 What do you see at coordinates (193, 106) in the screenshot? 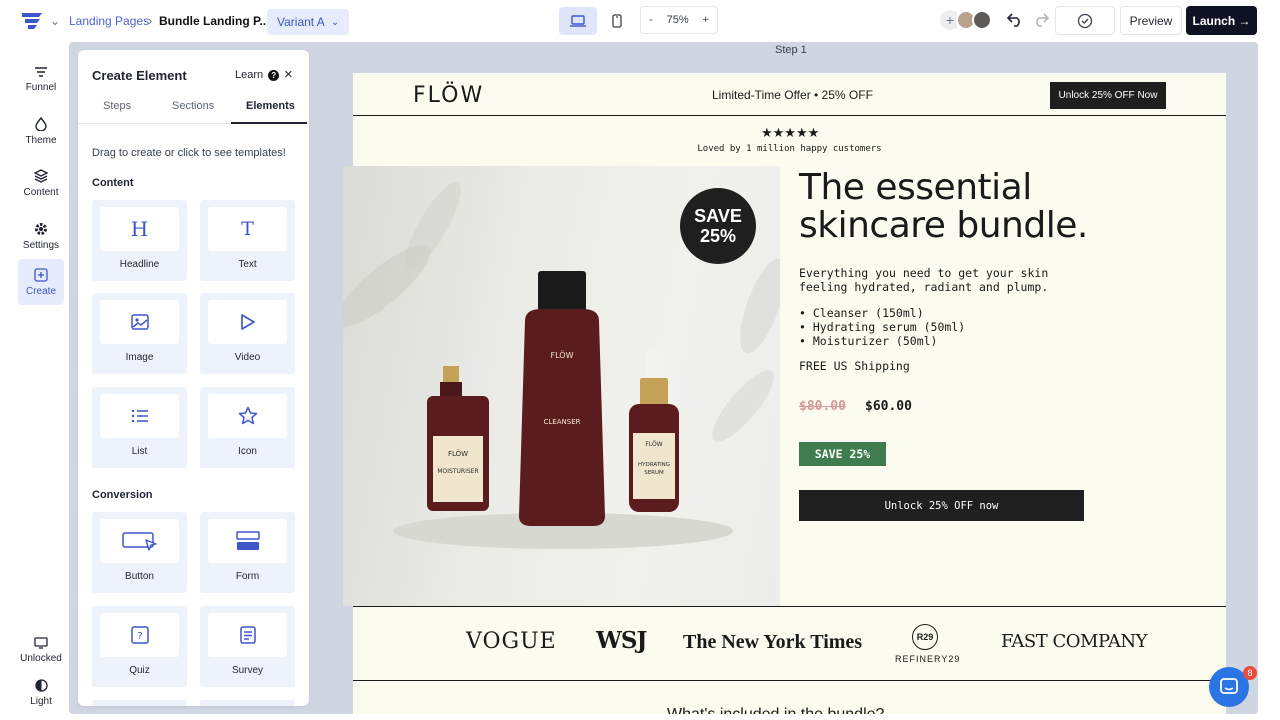
I see `tab-sections: Sections` at bounding box center [193, 106].